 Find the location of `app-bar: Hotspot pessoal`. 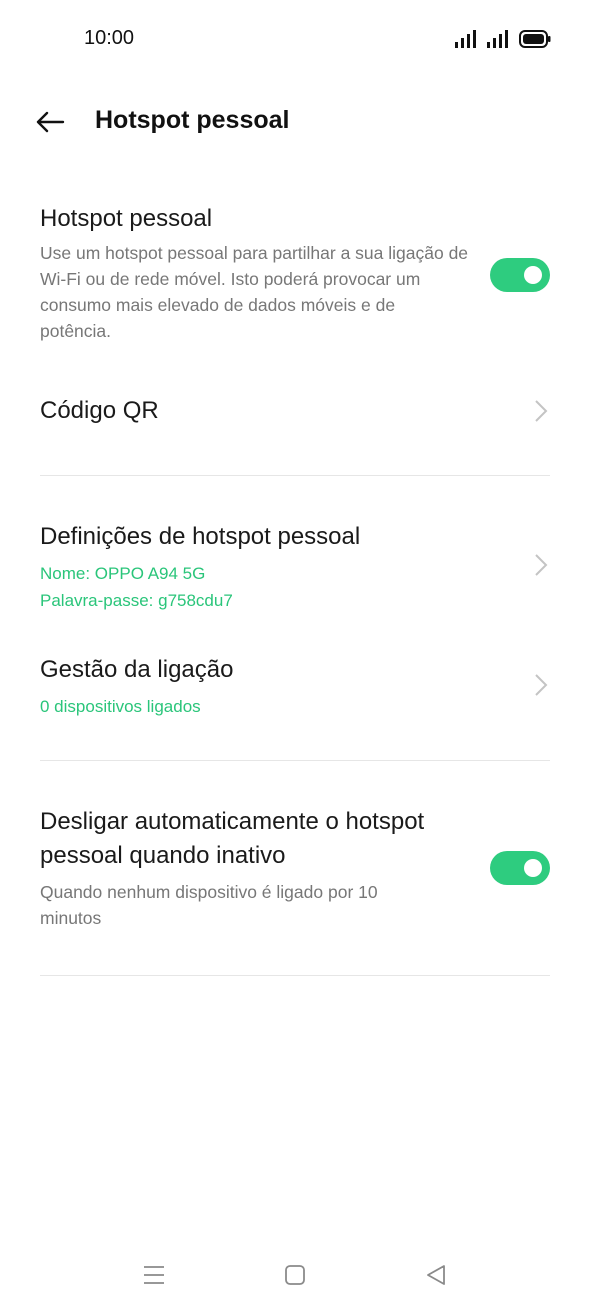

app-bar: Hotspot pessoal is located at coordinates (294, 122).